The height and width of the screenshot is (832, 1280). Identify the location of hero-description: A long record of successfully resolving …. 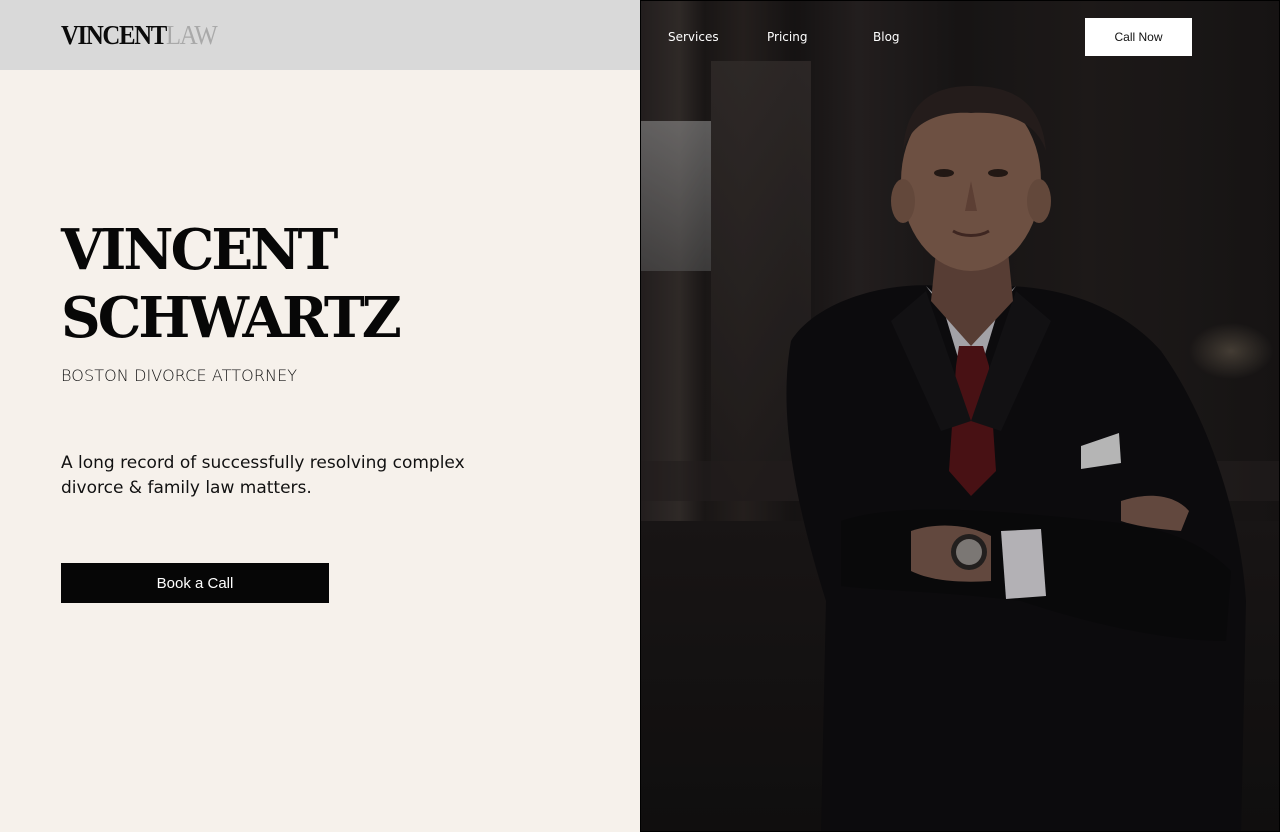
(263, 475).